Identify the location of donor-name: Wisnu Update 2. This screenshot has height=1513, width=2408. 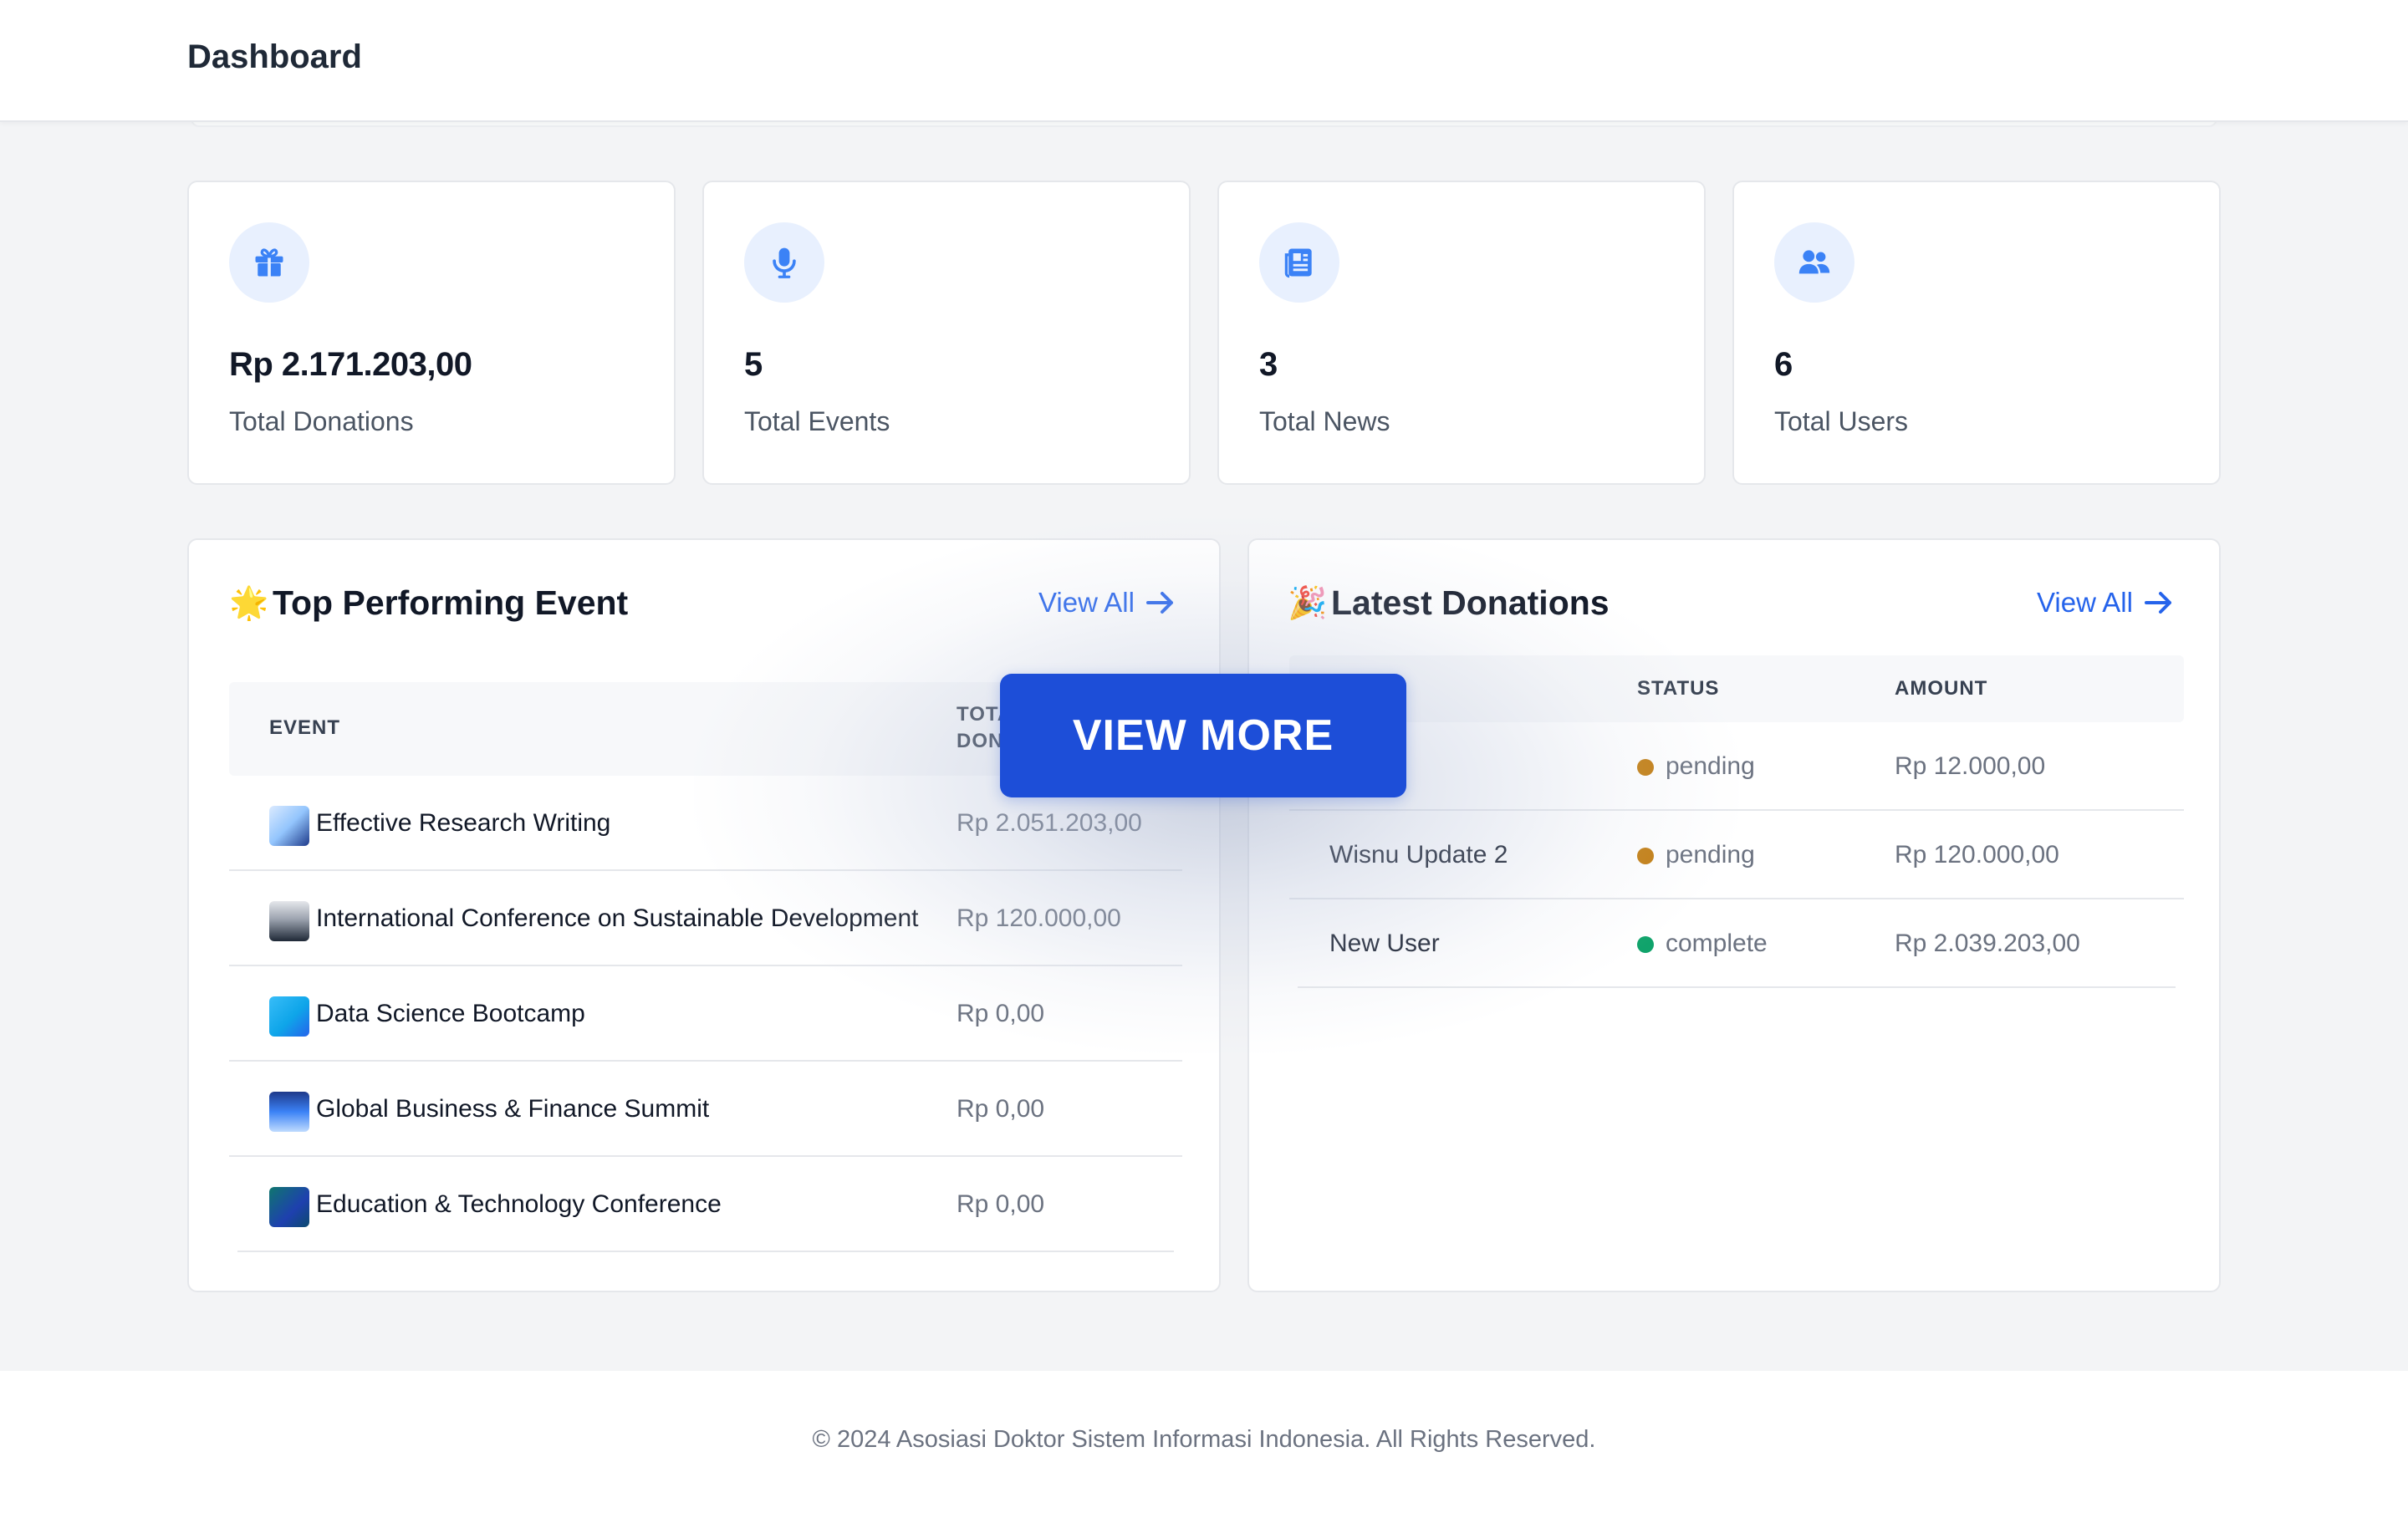
(1419, 855).